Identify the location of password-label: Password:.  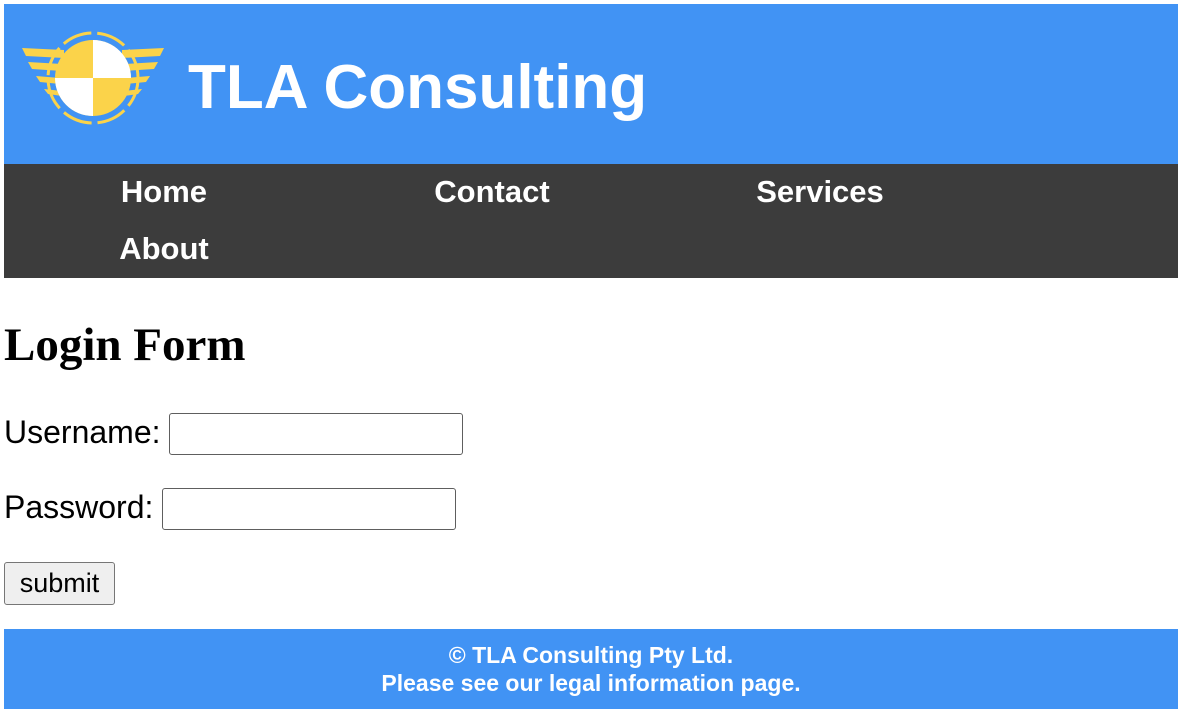
(79, 507).